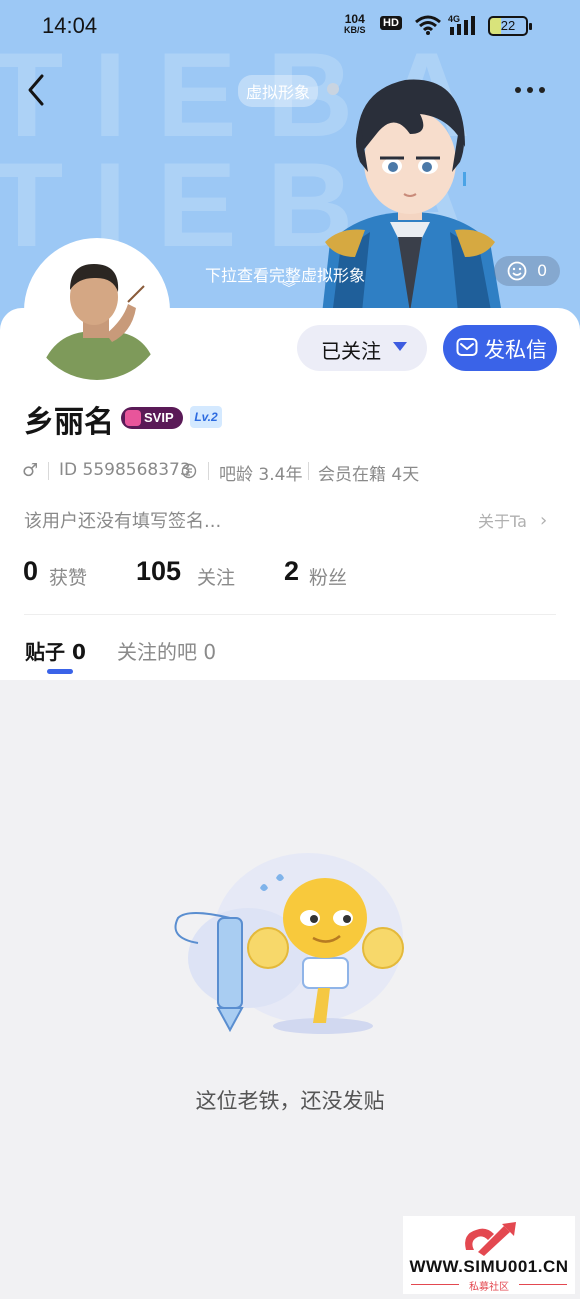 Image resolution: width=580 pixels, height=1299 pixels. I want to click on tab-followed-bars: 关注的吧 0, so click(166, 650).